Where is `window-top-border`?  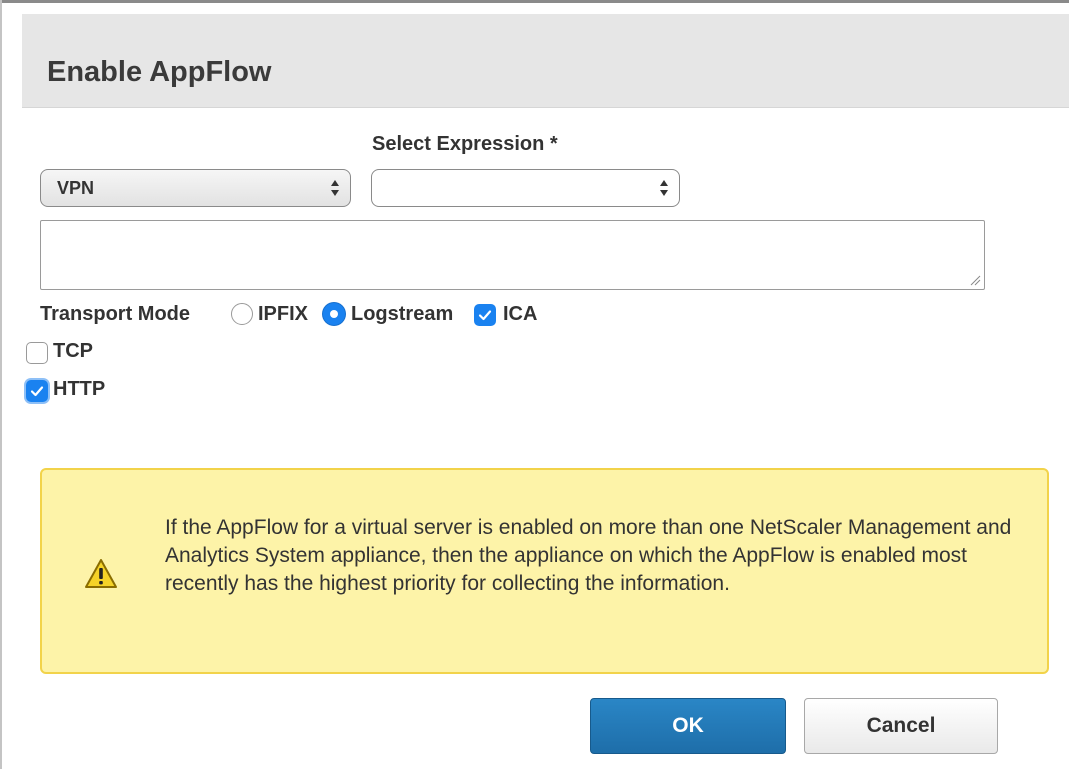
window-top-border is located at coordinates (534, 7).